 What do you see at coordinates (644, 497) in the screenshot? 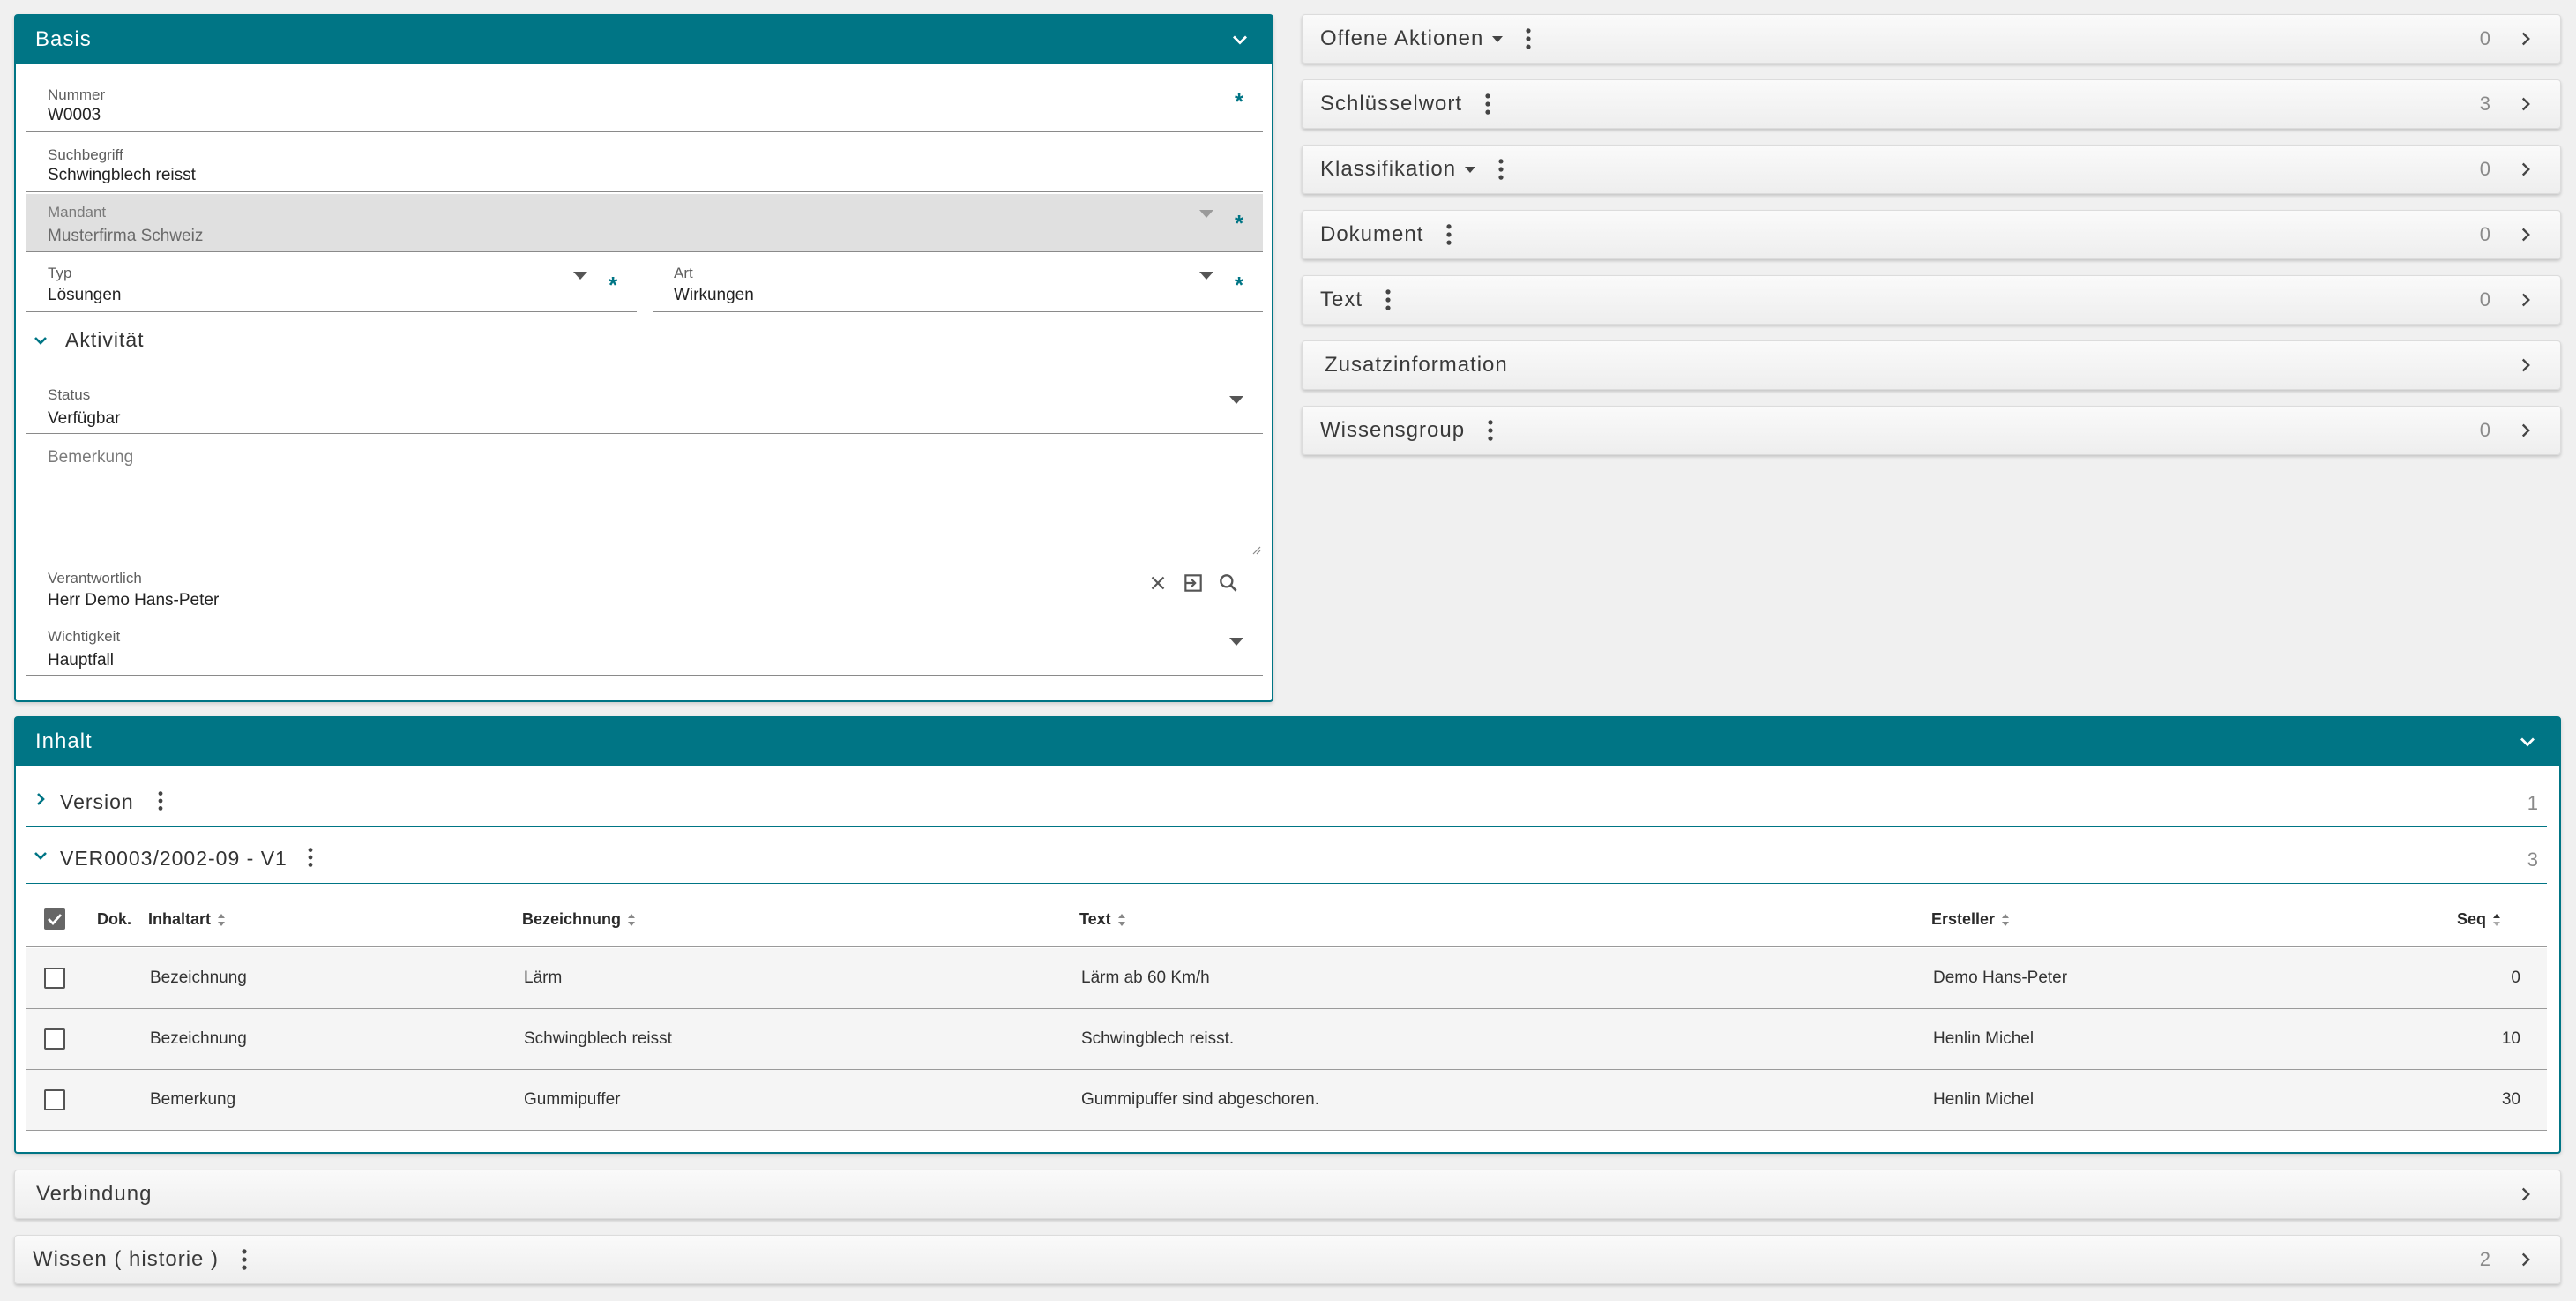
I see `bemerkung-textarea: Bemerkung` at bounding box center [644, 497].